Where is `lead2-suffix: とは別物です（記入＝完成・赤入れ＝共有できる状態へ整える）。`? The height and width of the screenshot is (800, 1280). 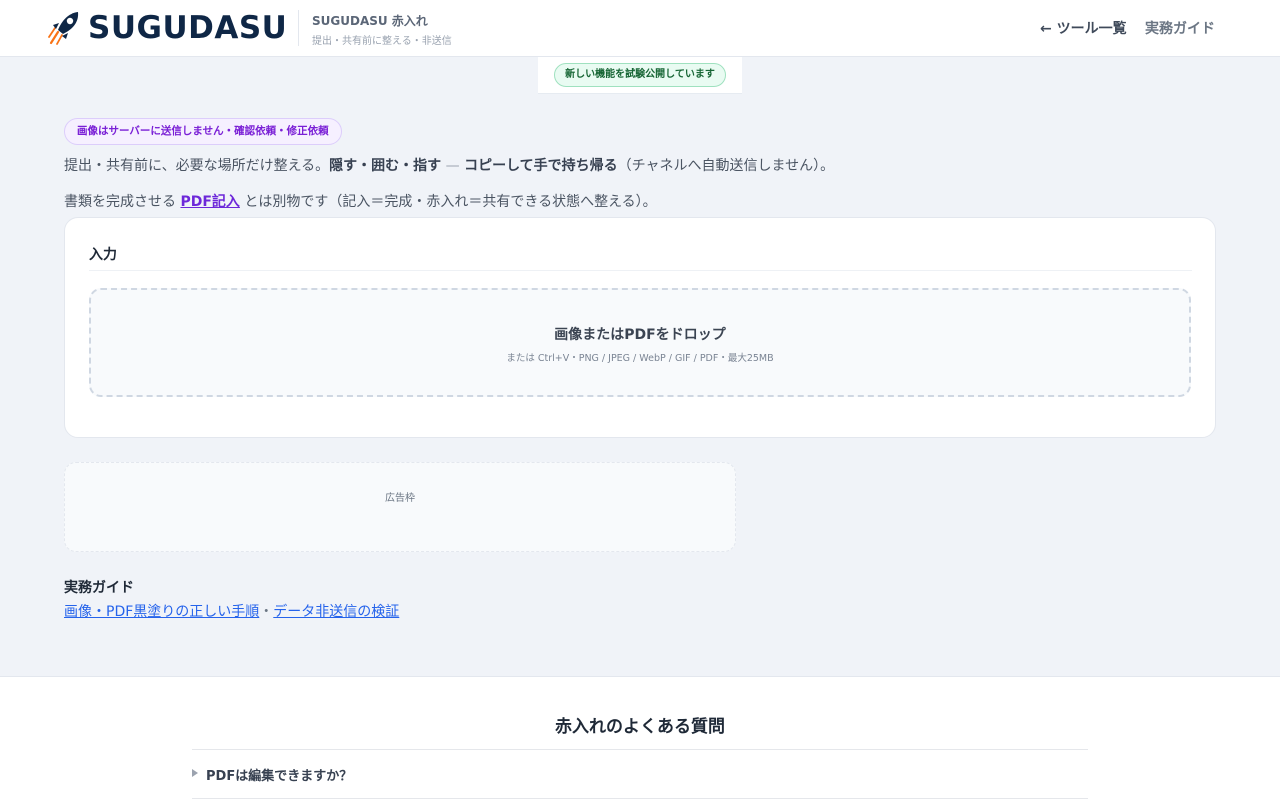
lead2-suffix: とは別物です（記入＝完成・赤入れ＝共有できる状態へ整える）。 is located at coordinates (448, 202).